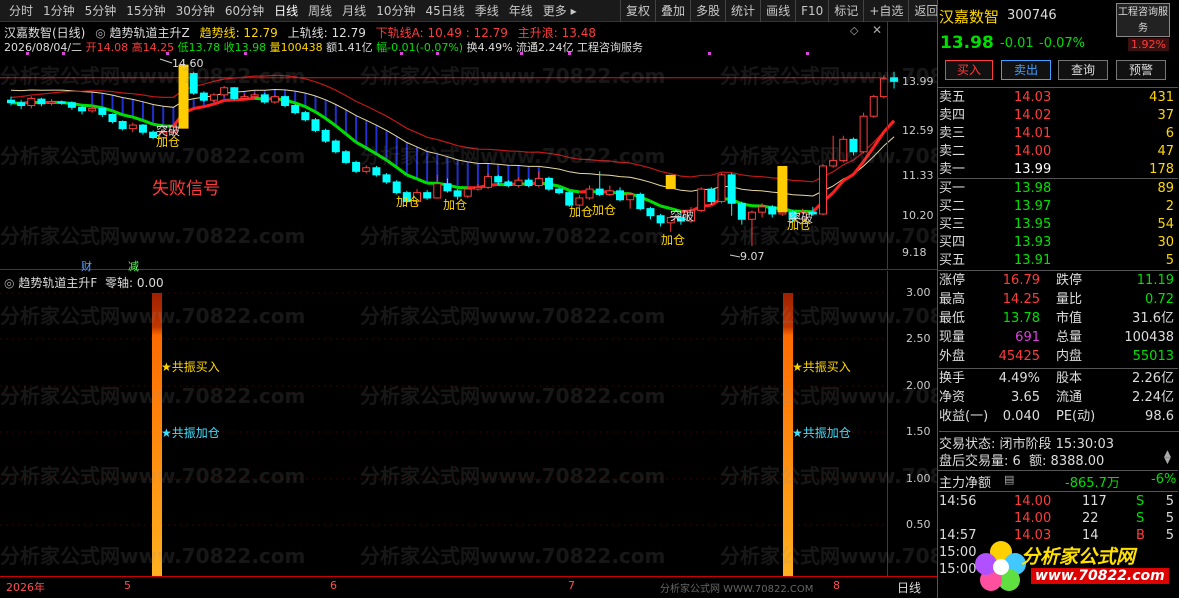  I want to click on collapse-icon: ◇, so click(854, 30).